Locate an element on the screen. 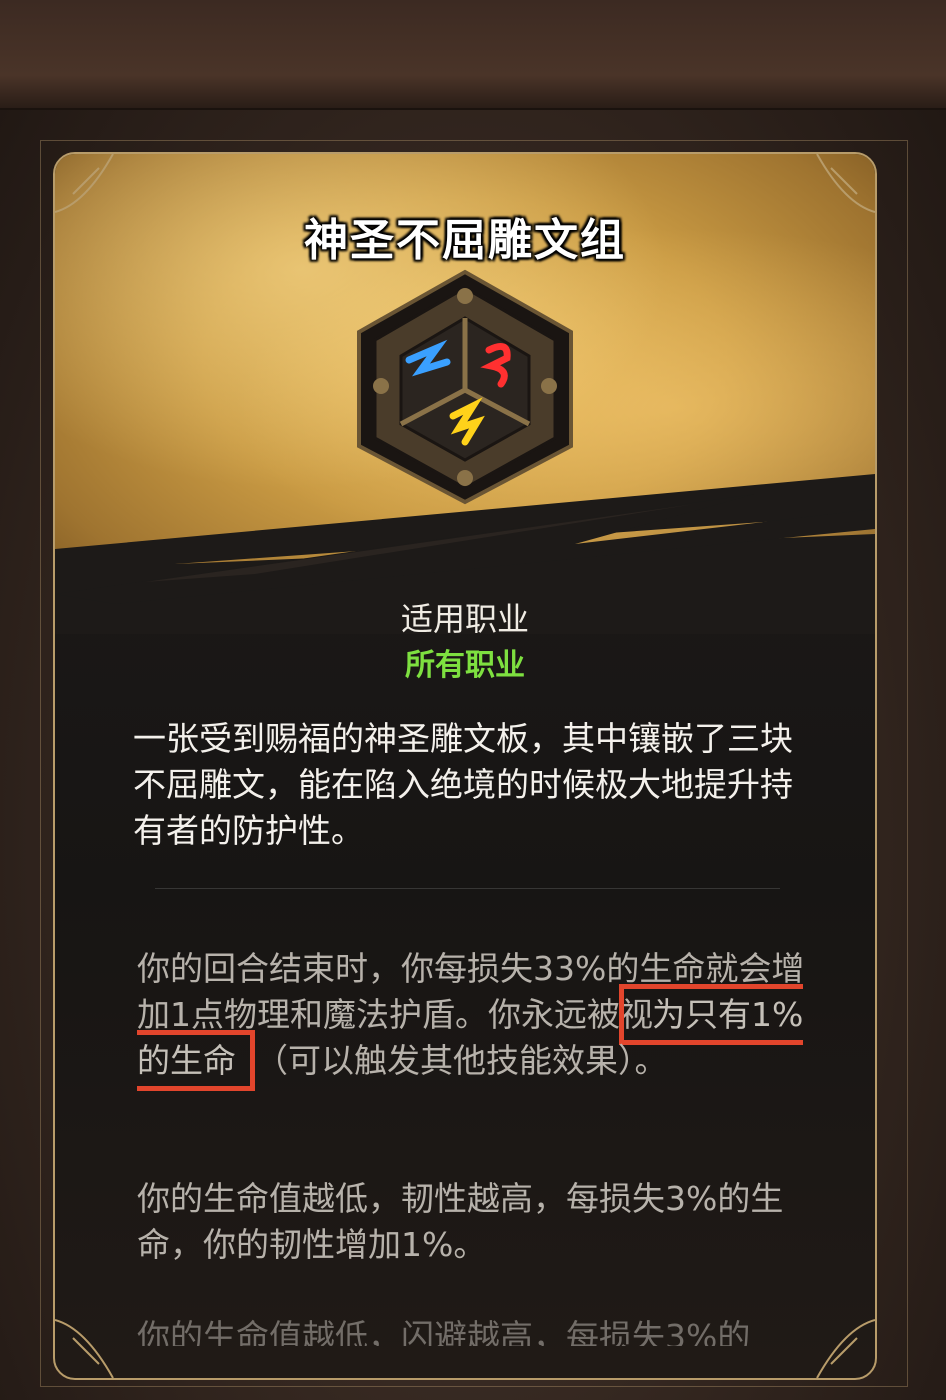 Image resolution: width=946 pixels, height=1400 pixels. effect-1-tail: （可以触发其他技能效果）。 is located at coordinates (461, 1060).